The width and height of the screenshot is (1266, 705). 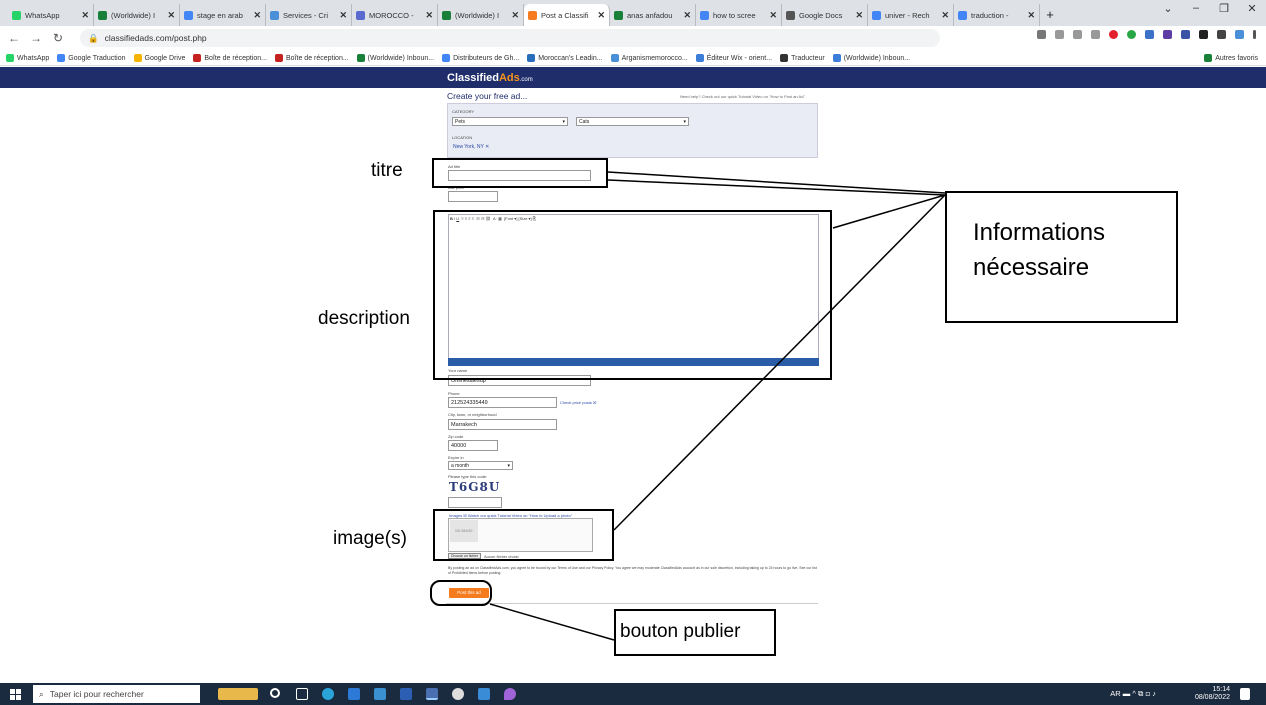 What do you see at coordinates (680, 631) in the screenshot?
I see `publish-label: bouton publier` at bounding box center [680, 631].